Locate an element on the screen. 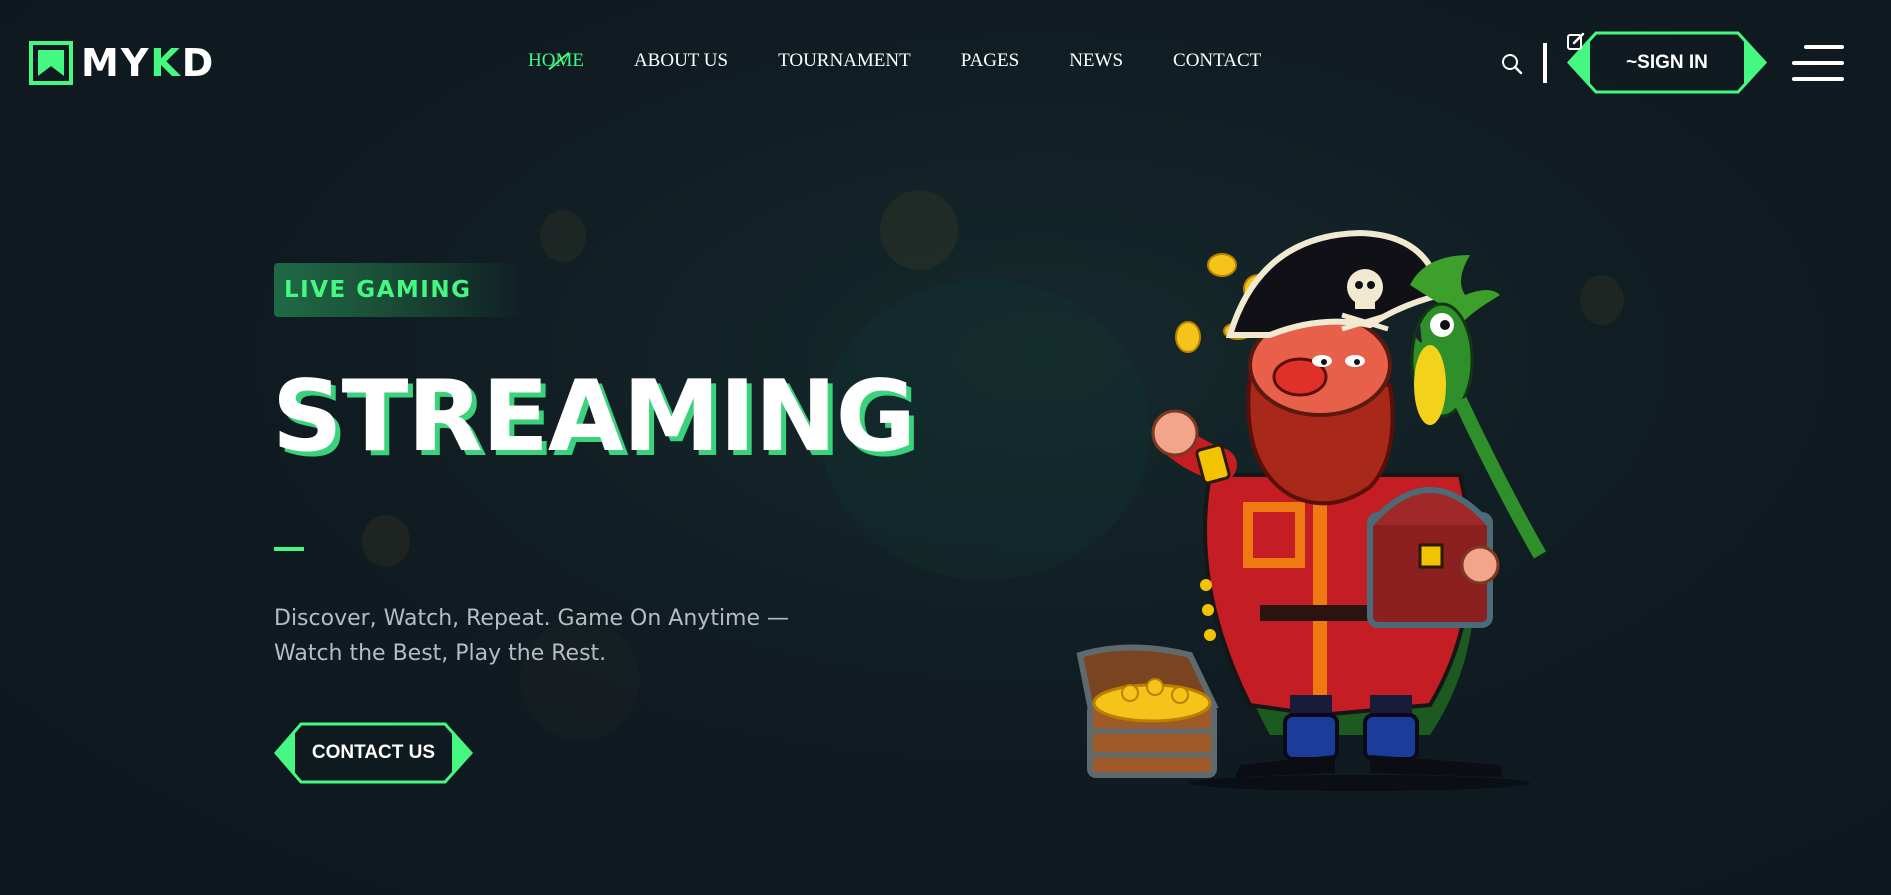 The image size is (1891, 895). sign-in-label: ~SIGN IN is located at coordinates (1667, 62).